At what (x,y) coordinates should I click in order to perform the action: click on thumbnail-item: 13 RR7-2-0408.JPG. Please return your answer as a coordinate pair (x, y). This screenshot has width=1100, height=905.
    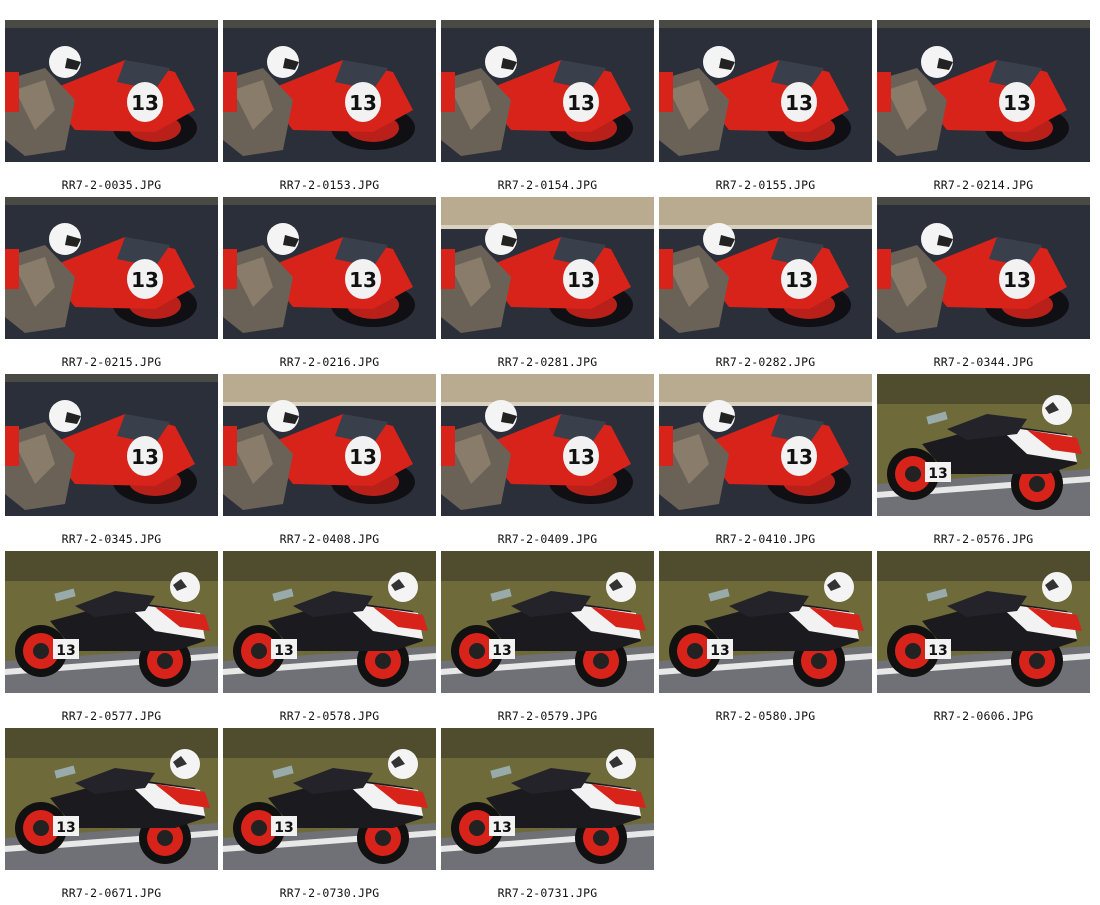
    Looking at the image, I should click on (329, 462).